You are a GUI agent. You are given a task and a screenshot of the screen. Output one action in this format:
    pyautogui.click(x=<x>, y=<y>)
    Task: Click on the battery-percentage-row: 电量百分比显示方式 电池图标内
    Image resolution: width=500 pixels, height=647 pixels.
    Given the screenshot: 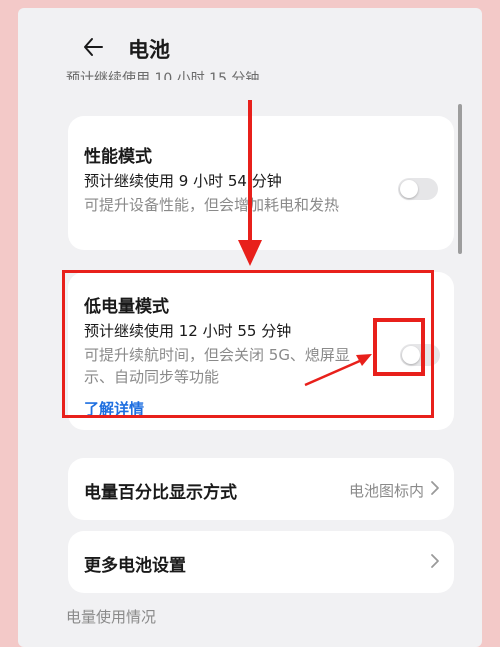 What is the action you would take?
    pyautogui.click(x=261, y=489)
    